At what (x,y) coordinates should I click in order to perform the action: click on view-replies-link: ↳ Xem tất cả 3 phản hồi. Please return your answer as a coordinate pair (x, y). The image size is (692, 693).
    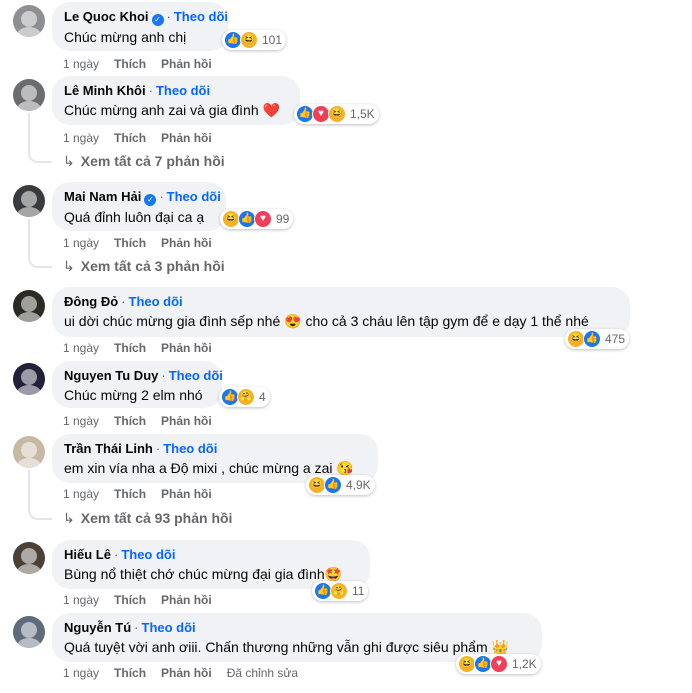
    Looking at the image, I should click on (144, 266).